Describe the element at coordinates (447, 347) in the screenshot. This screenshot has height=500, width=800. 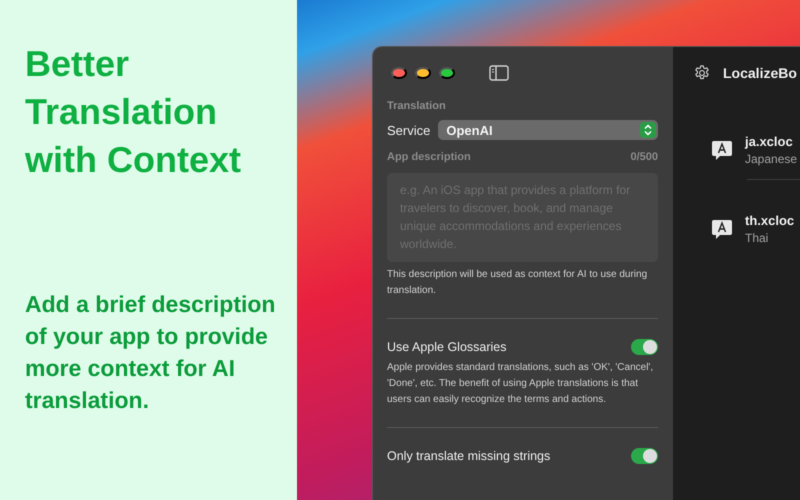
I see `toggle-label: Use Apple Glossaries` at that location.